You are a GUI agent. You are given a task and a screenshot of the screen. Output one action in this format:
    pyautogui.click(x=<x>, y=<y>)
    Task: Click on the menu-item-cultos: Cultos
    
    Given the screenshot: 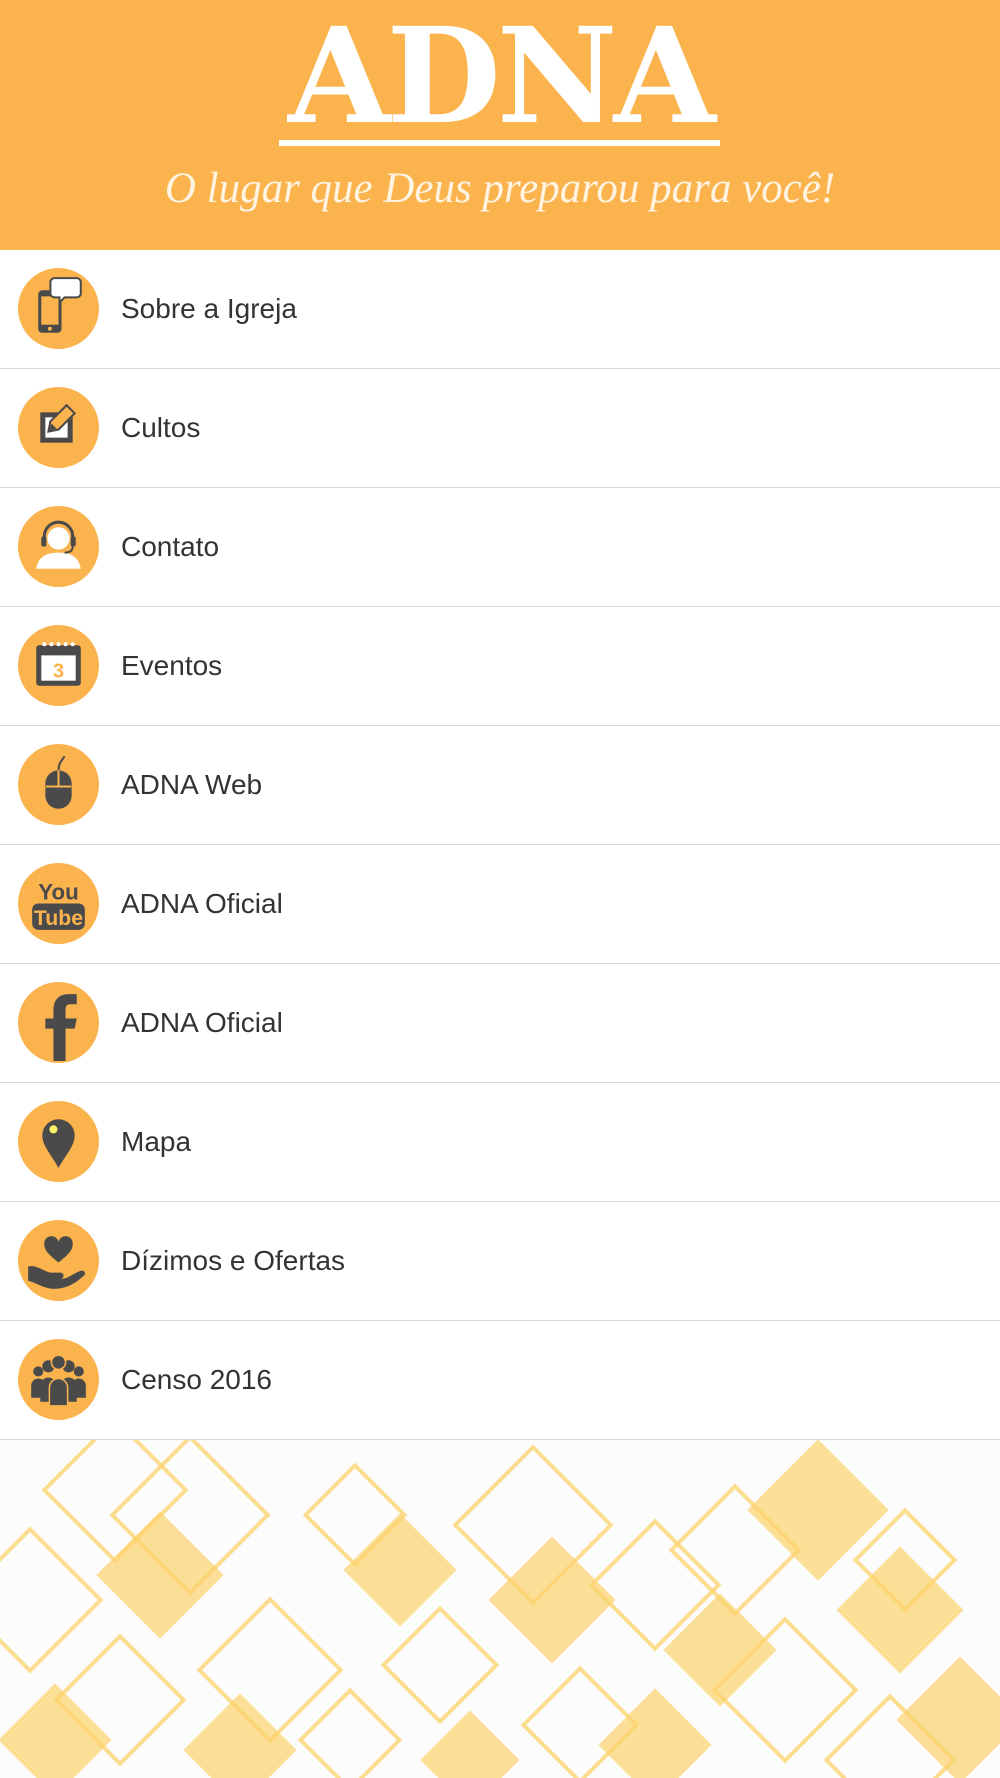 What is the action you would take?
    pyautogui.click(x=500, y=428)
    